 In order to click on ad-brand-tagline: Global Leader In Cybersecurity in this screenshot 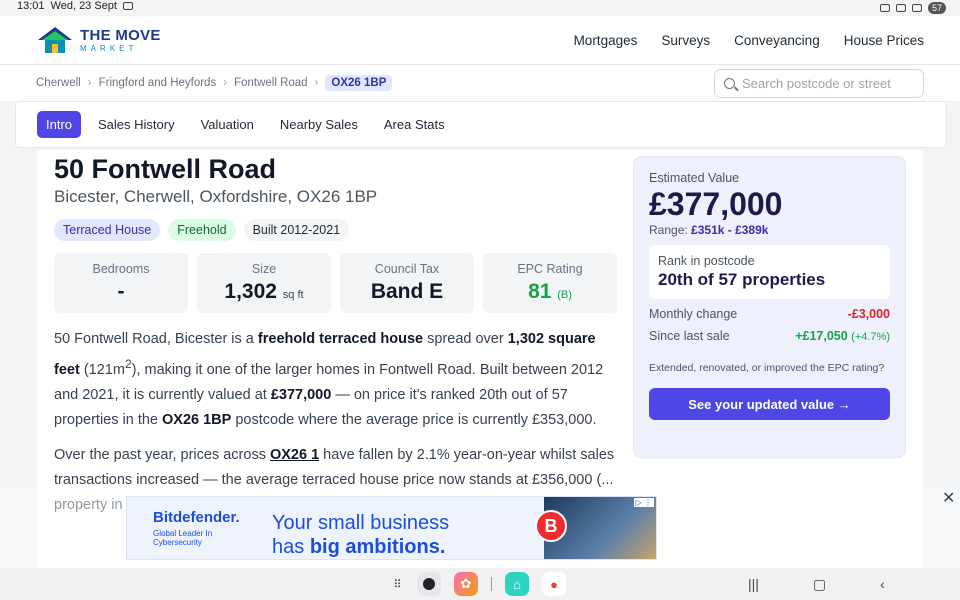, I will do `click(183, 538)`.